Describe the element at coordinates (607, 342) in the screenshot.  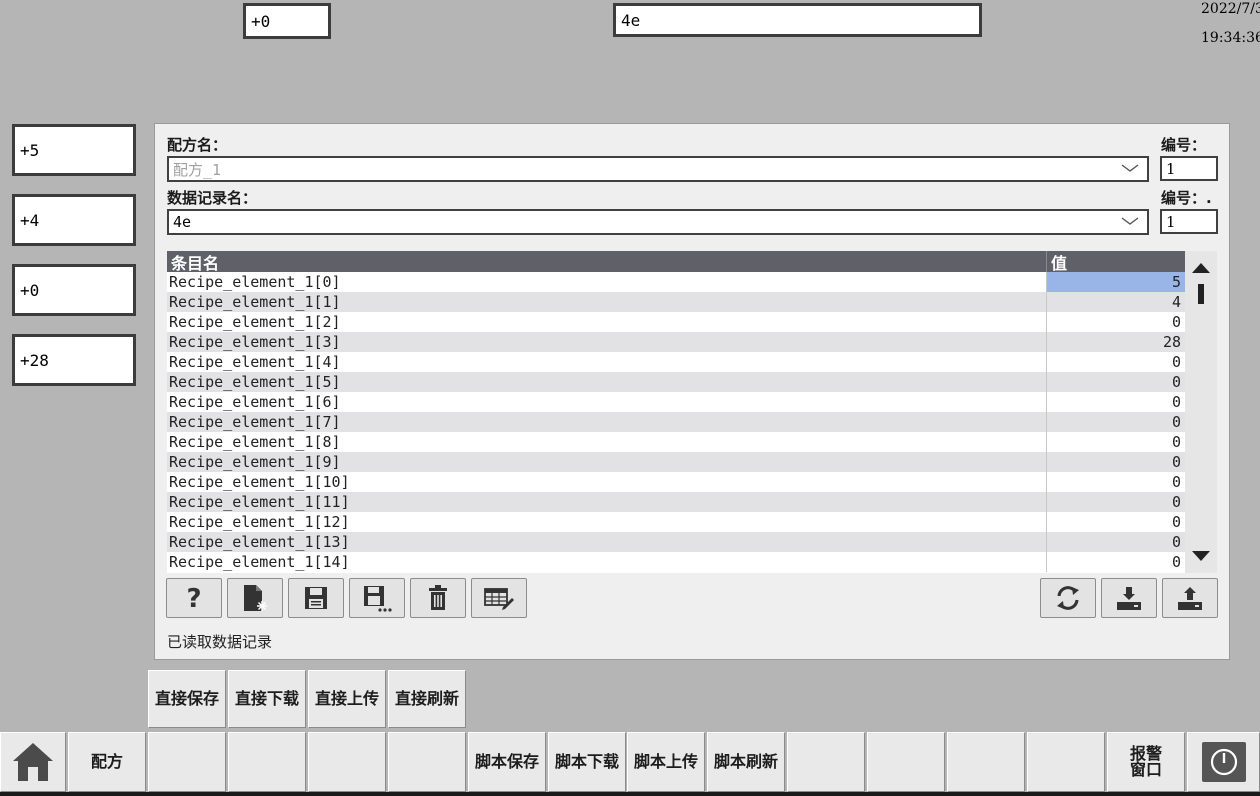
I see `element-name-cell: Recipe_element_1[3]` at that location.